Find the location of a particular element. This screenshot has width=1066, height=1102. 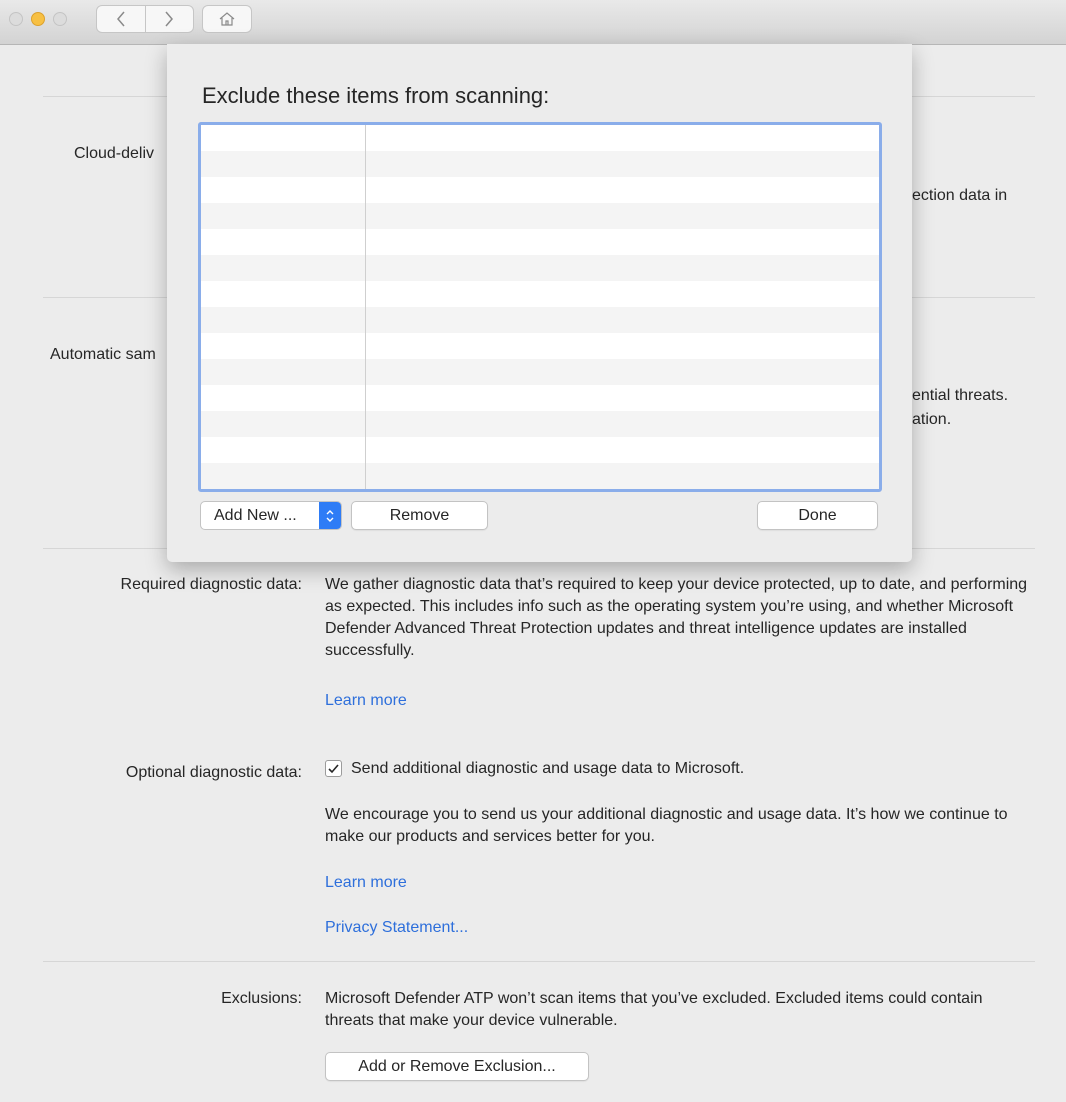

optional-diagnostic-label: Optional diagnostic data: is located at coordinates (213, 772).